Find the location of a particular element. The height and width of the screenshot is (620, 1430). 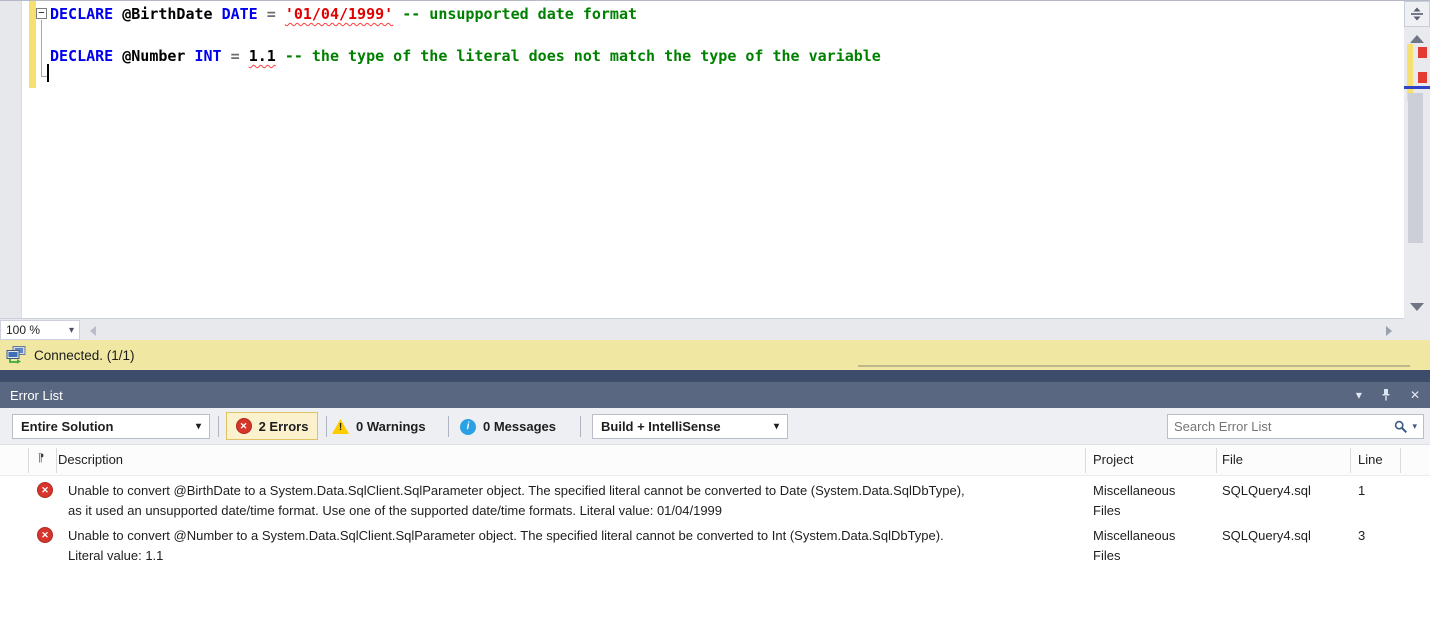

zoom-level-combo: 100 % ▾ is located at coordinates (40, 330).